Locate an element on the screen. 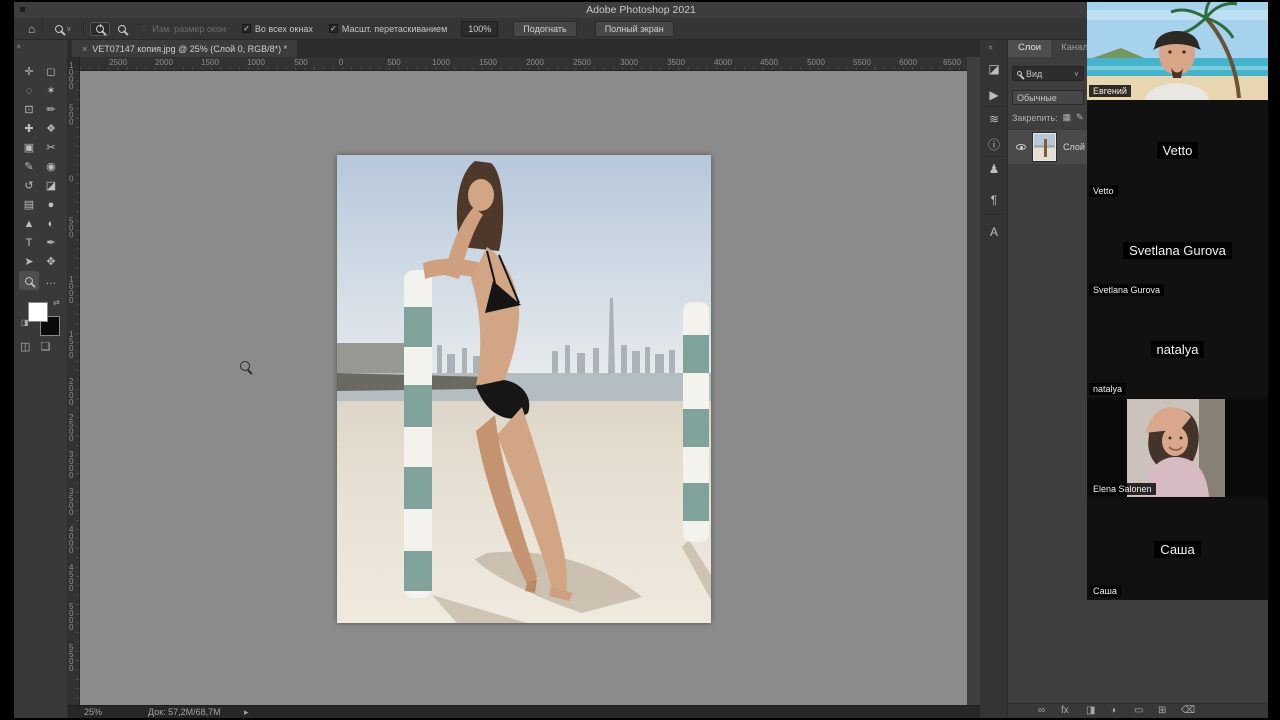 The image size is (1280, 720). brush-tool: ✎ is located at coordinates (29, 166).